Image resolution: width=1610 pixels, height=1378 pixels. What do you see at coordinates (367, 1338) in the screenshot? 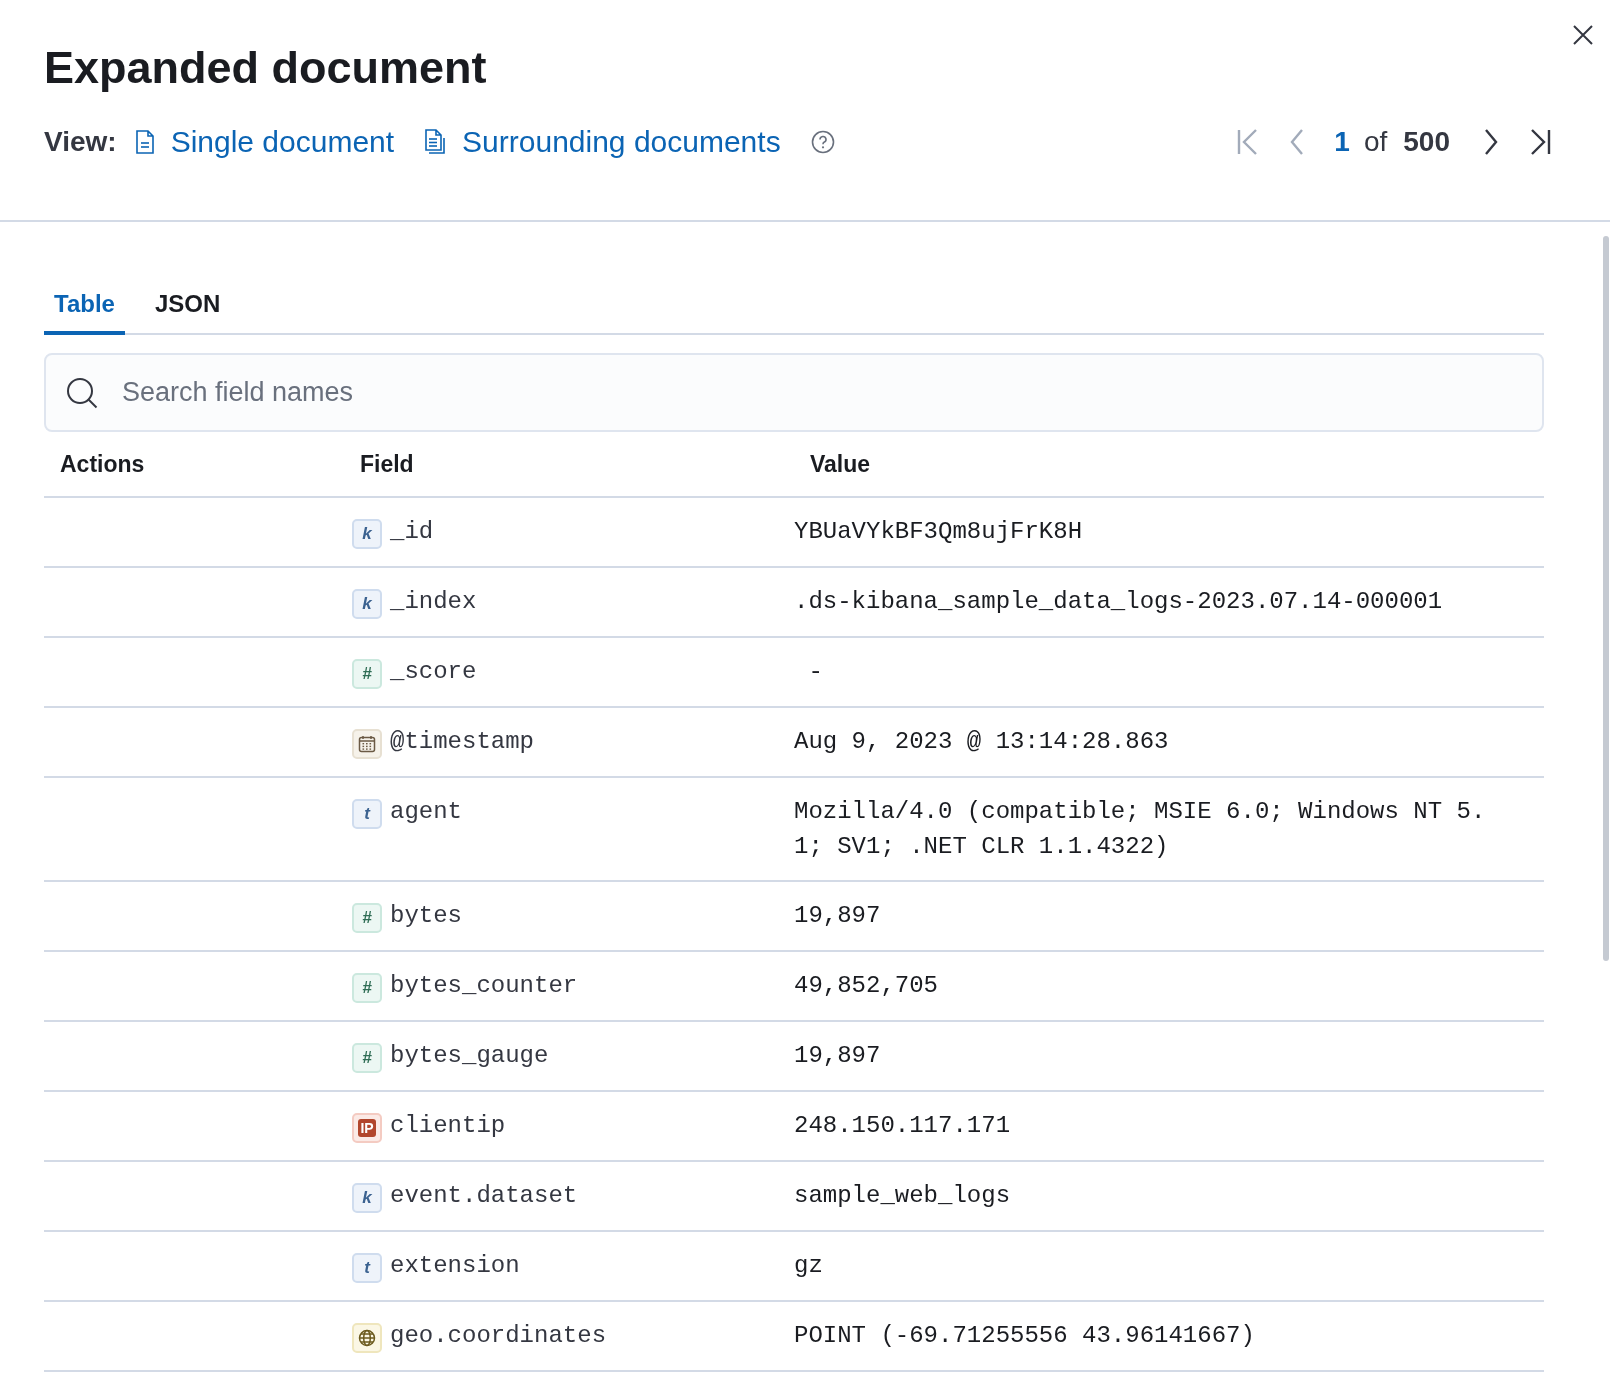
I see `globe-icon` at bounding box center [367, 1338].